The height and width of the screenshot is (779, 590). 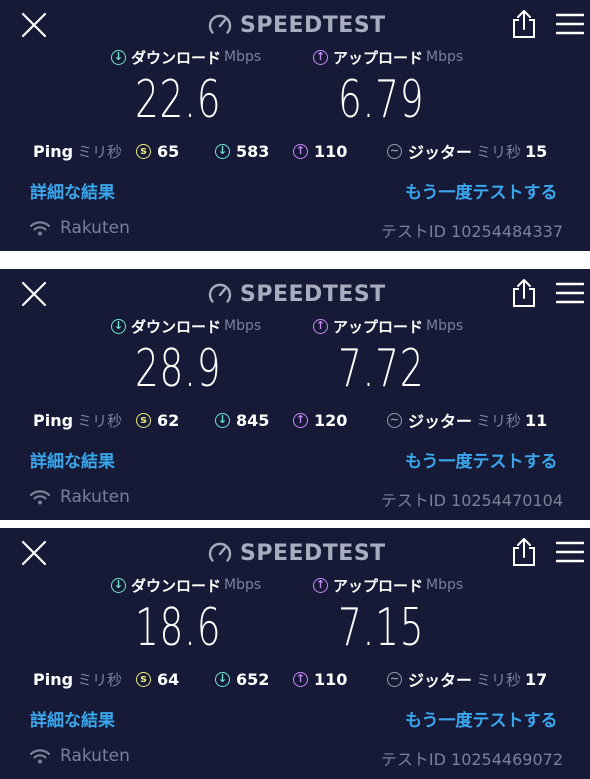 I want to click on ping-idle: s 64, so click(x=157, y=679).